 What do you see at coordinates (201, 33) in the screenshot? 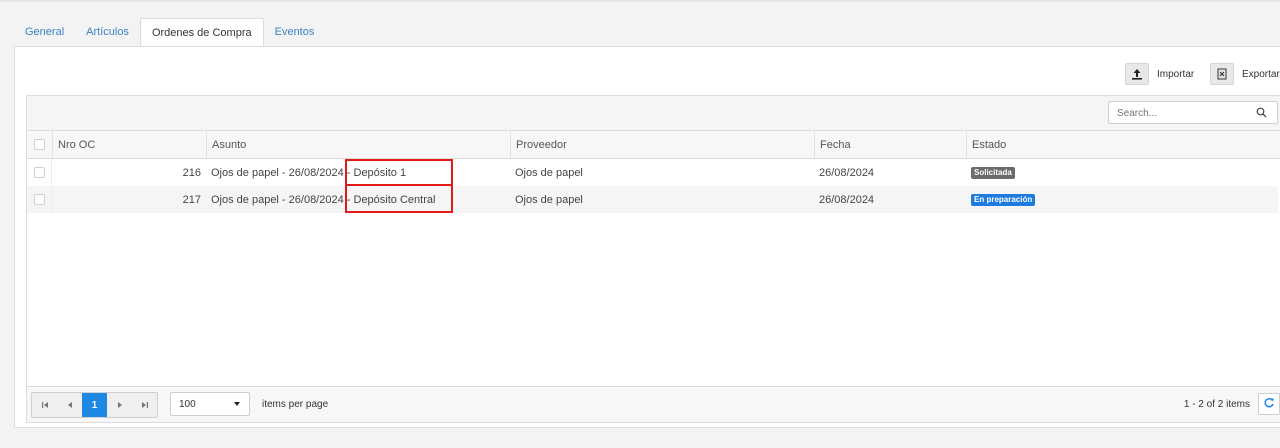
I see `tab-ordenes-de-compra: Ordenes de Compra` at bounding box center [201, 33].